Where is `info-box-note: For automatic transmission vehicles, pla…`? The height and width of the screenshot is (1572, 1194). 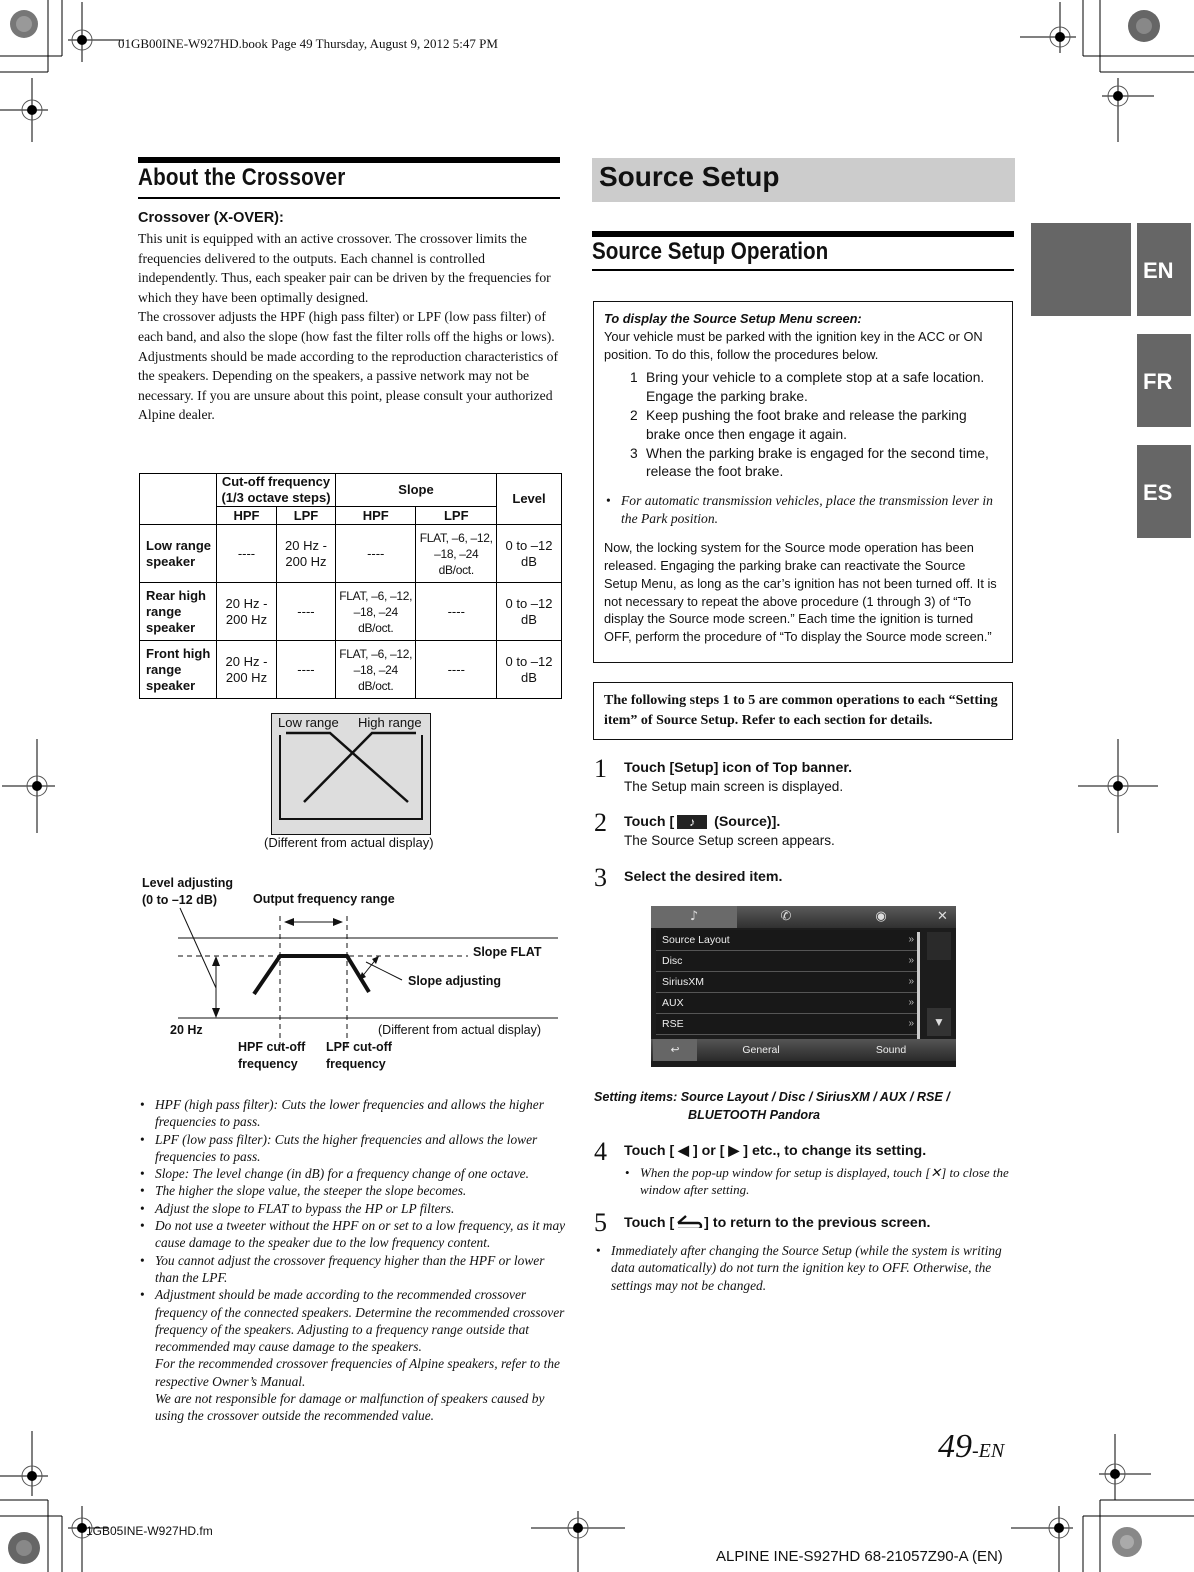
info-box-note: For automatic transmission vehicles, pla… is located at coordinates (803, 510).